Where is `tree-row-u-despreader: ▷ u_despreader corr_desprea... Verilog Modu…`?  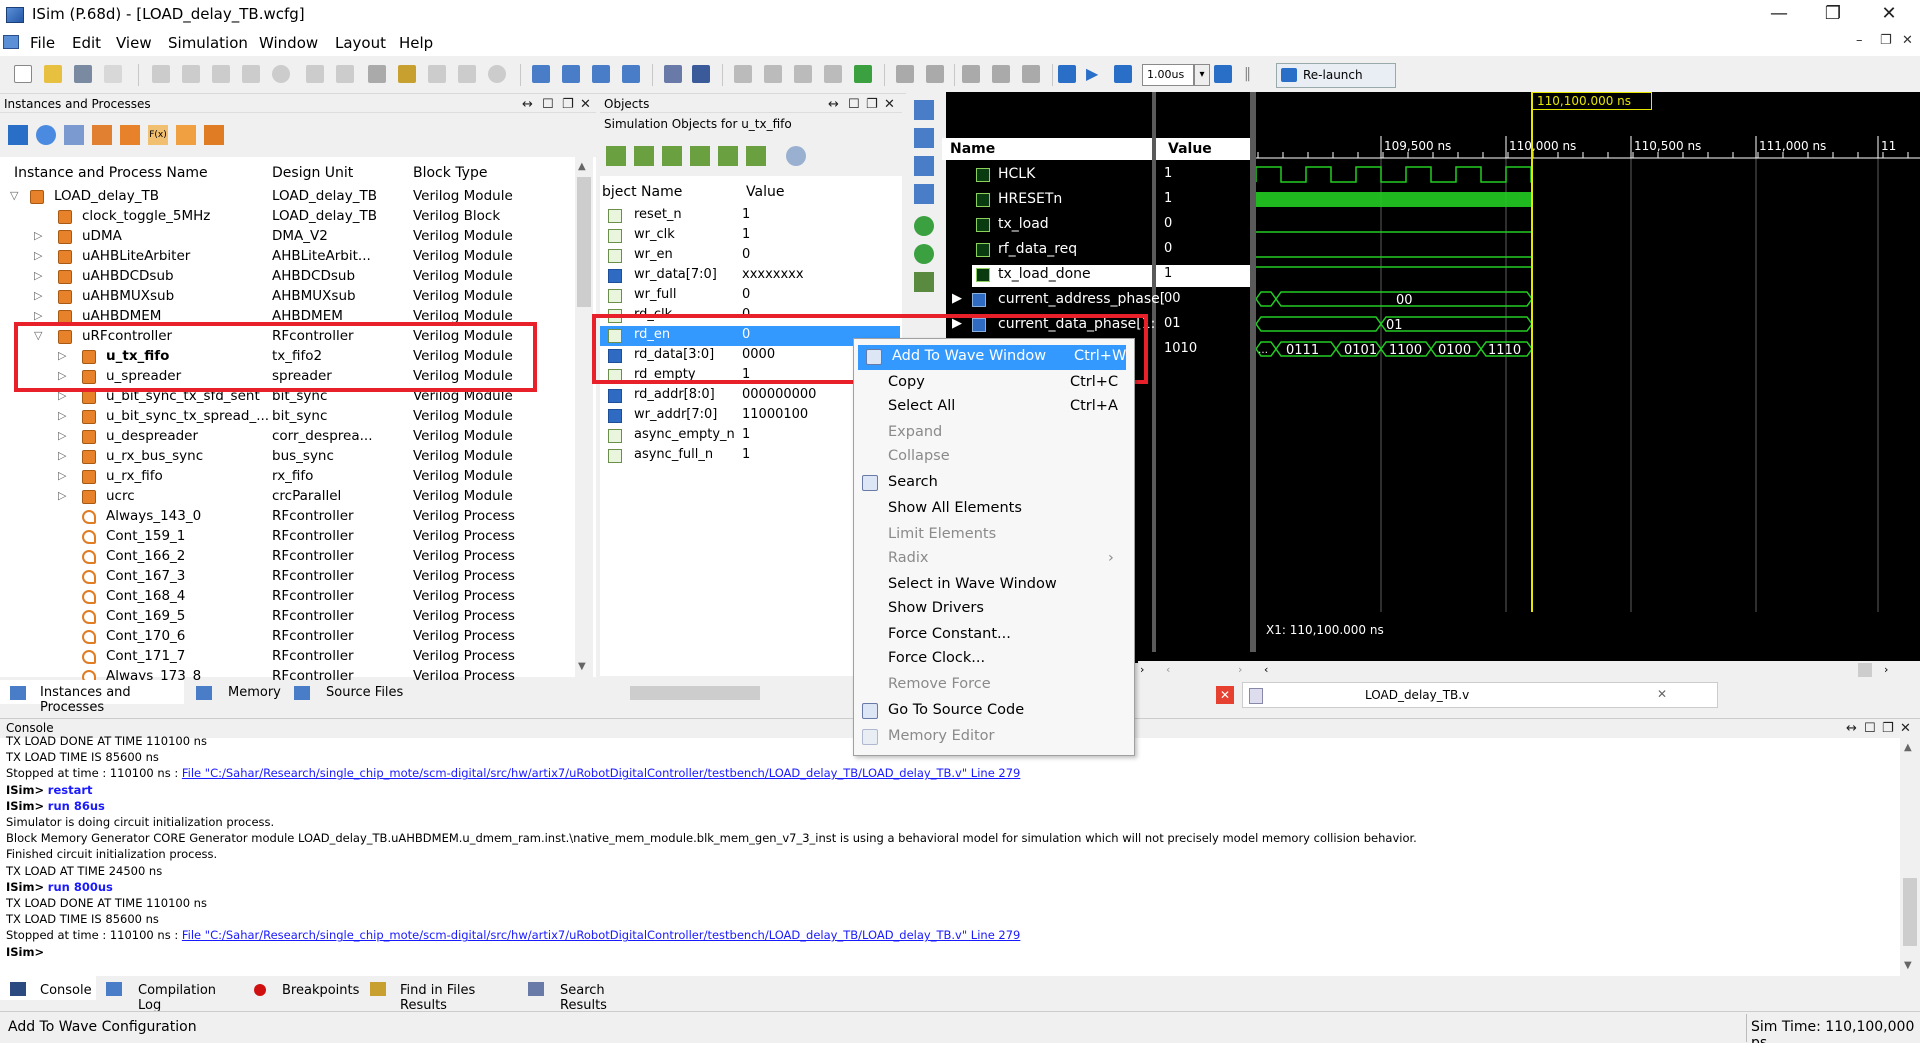 tree-row-u-despreader: ▷ u_despreader corr_desprea... Verilog Modu… is located at coordinates (287, 437).